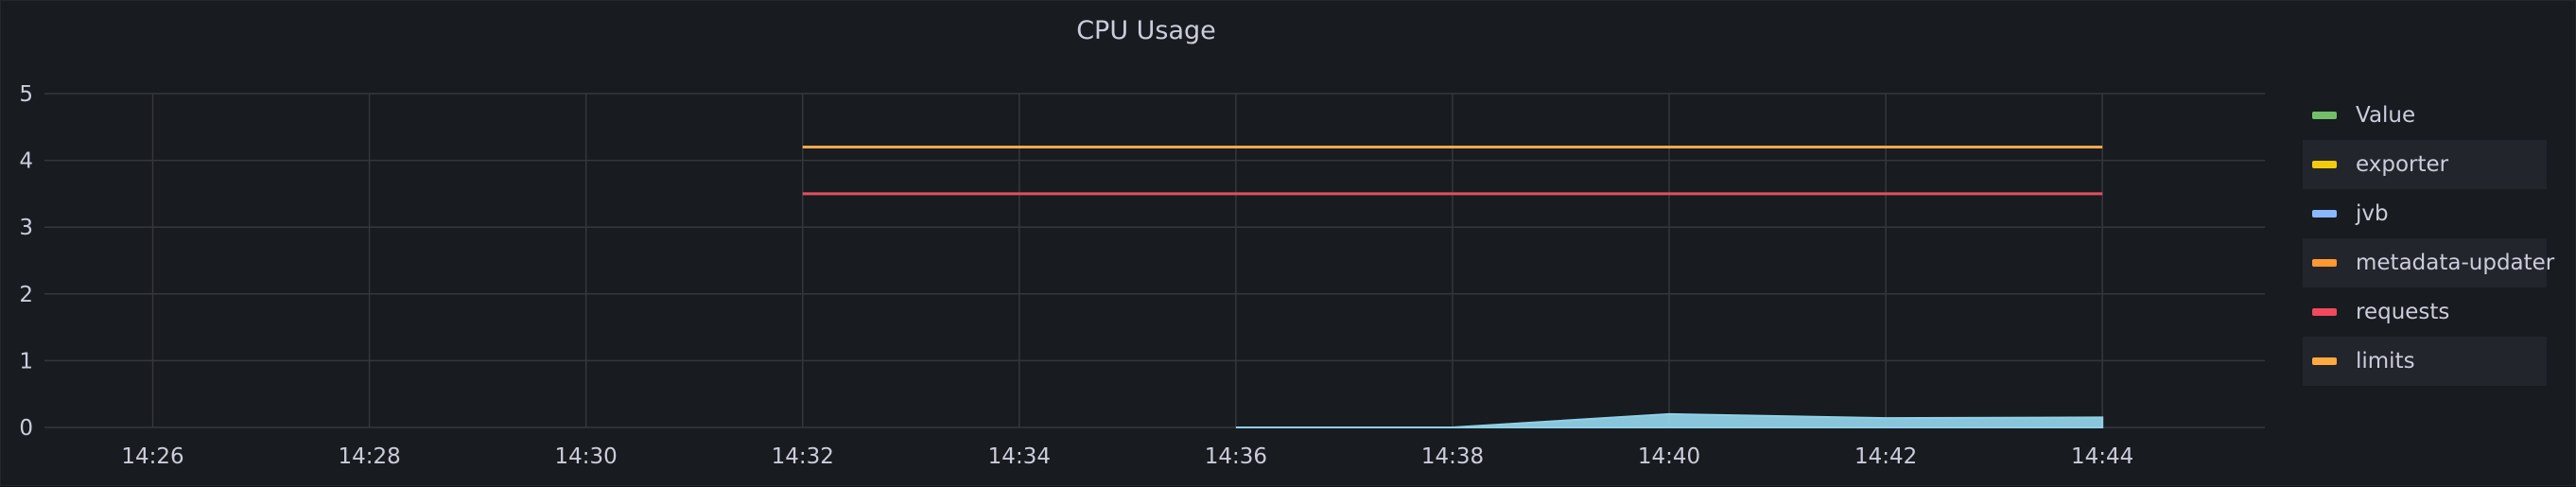  Describe the element at coordinates (1236, 456) in the screenshot. I see `x-tick-label: 14:36` at that location.